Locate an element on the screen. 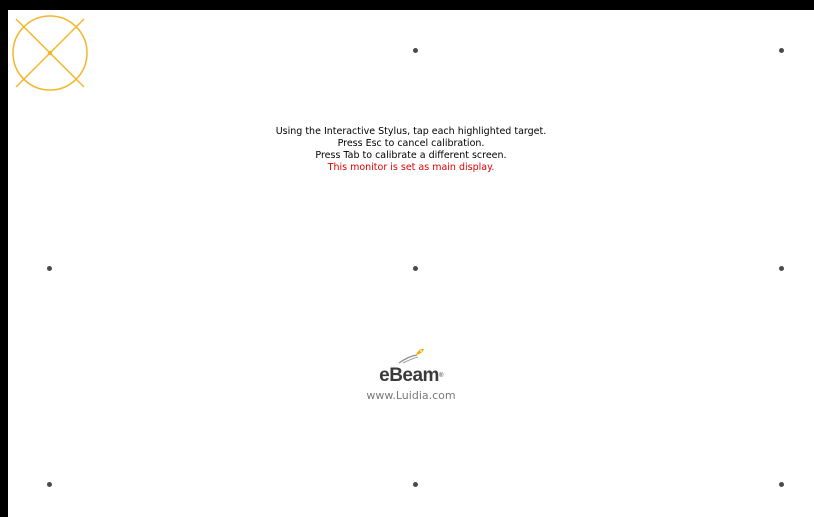 The image size is (814, 517). crosshair-target-icon is located at coordinates (50, 53).